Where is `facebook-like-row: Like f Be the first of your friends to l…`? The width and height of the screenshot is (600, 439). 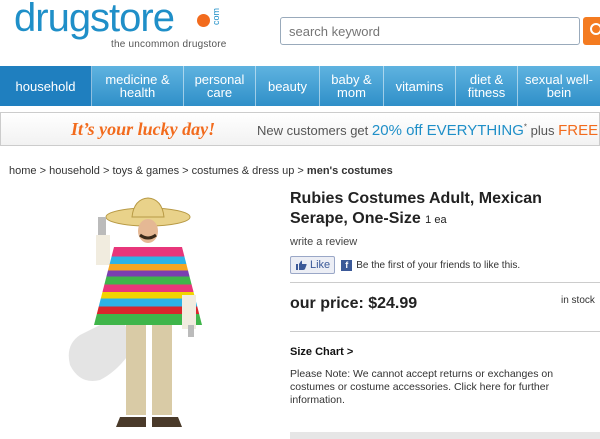 facebook-like-row: Like f Be the first of your friends to l… is located at coordinates (405, 265).